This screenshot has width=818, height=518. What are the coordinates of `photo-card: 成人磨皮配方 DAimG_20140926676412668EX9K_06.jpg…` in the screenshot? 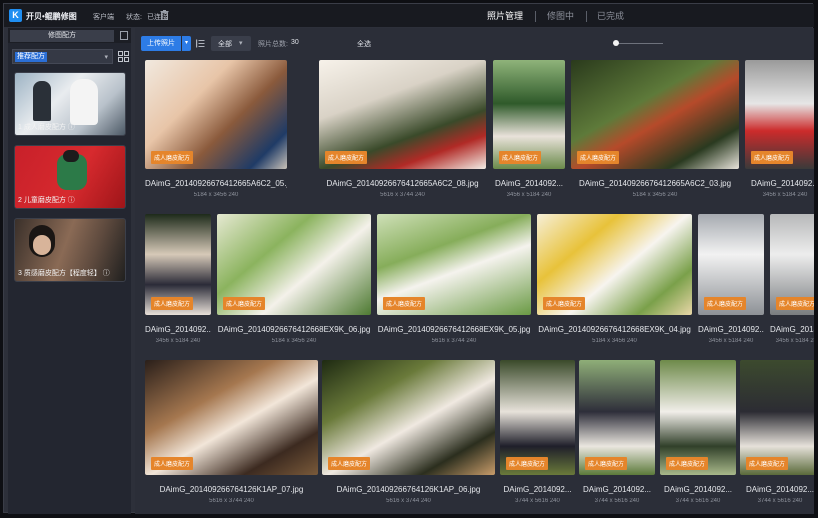 It's located at (294, 284).